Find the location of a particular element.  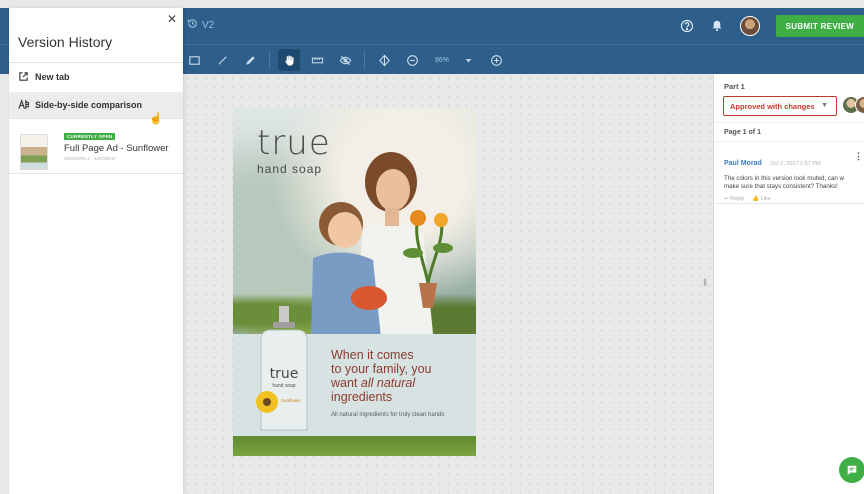

close-icon: ✕ is located at coordinates (172, 19).